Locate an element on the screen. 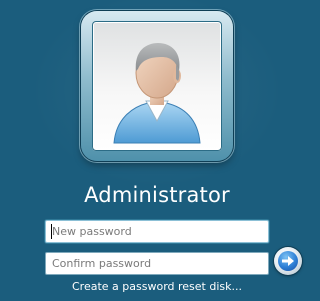 This screenshot has width=320, height=301. confirm-password-input is located at coordinates (157, 263).